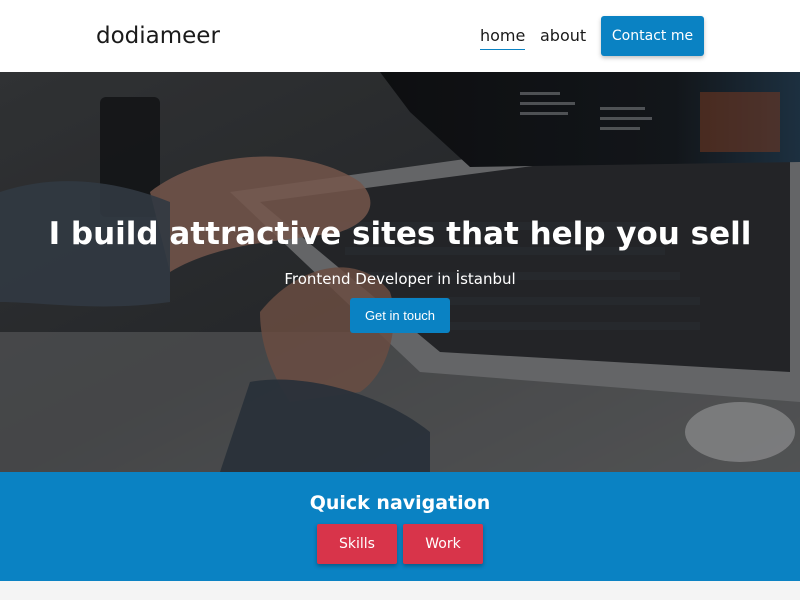 Image resolution: width=800 pixels, height=600 pixels. I want to click on site-header: dodiameer home about Contact me, so click(400, 36).